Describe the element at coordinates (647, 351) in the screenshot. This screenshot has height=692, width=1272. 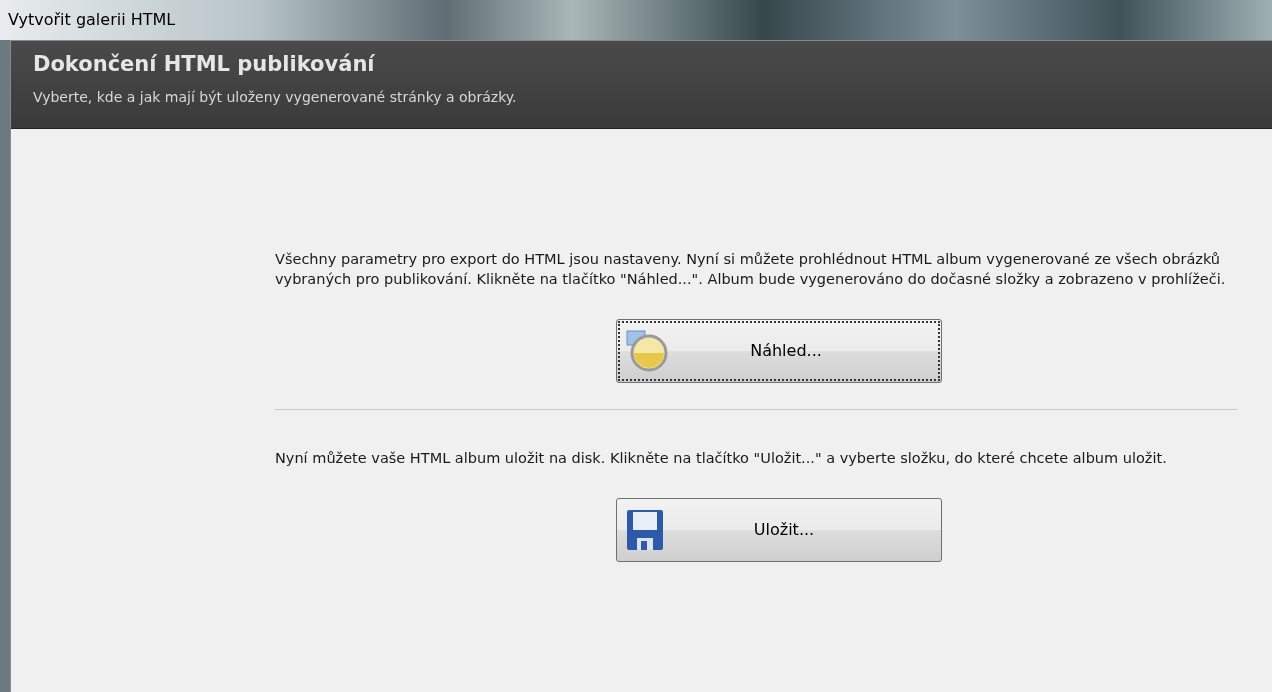
I see `preview-lens-icon` at that location.